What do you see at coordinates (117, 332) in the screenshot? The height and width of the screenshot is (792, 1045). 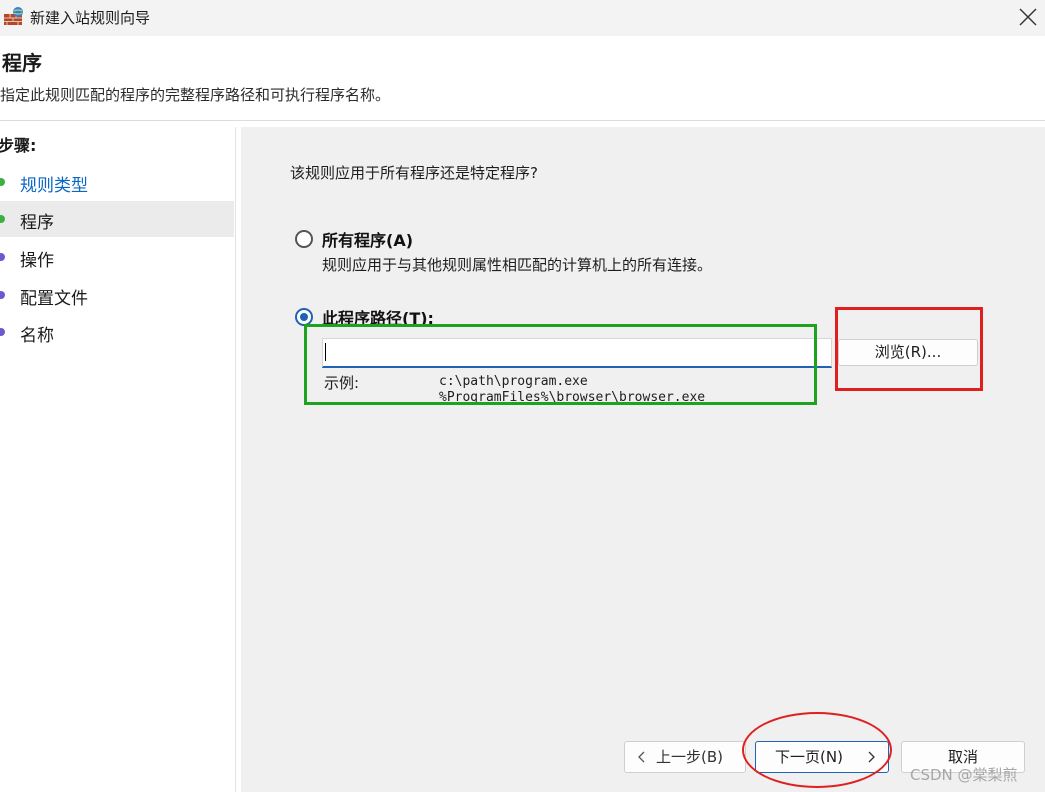 I see `step-name: 名称` at bounding box center [117, 332].